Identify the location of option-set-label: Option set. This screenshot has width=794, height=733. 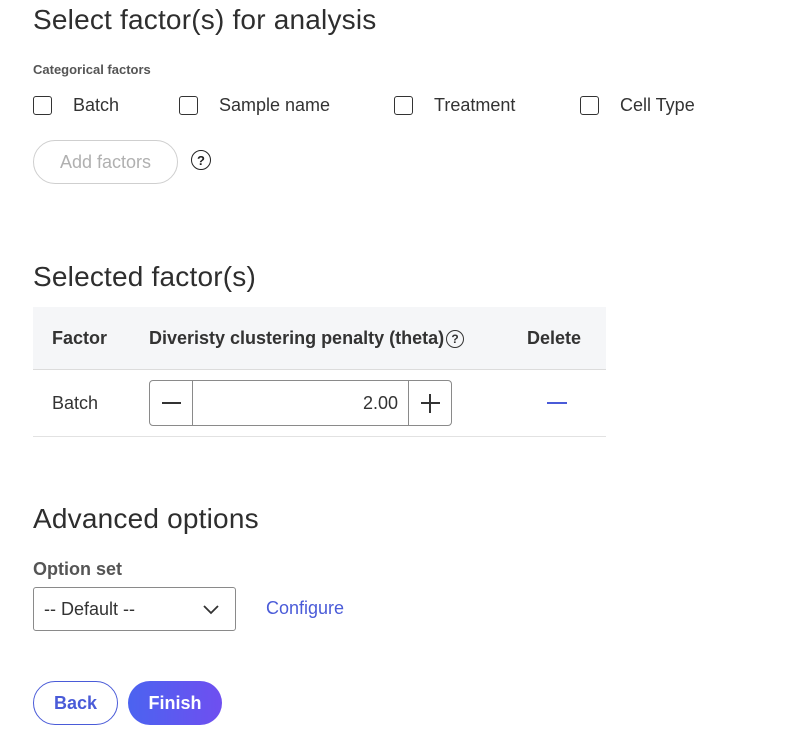
(77, 569).